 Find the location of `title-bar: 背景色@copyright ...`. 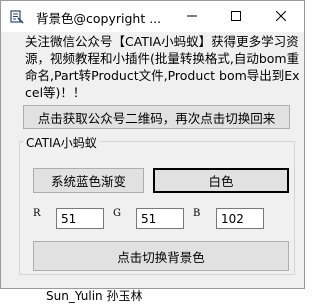

title-bar: 背景色@copyright ... is located at coordinates (152, 16).